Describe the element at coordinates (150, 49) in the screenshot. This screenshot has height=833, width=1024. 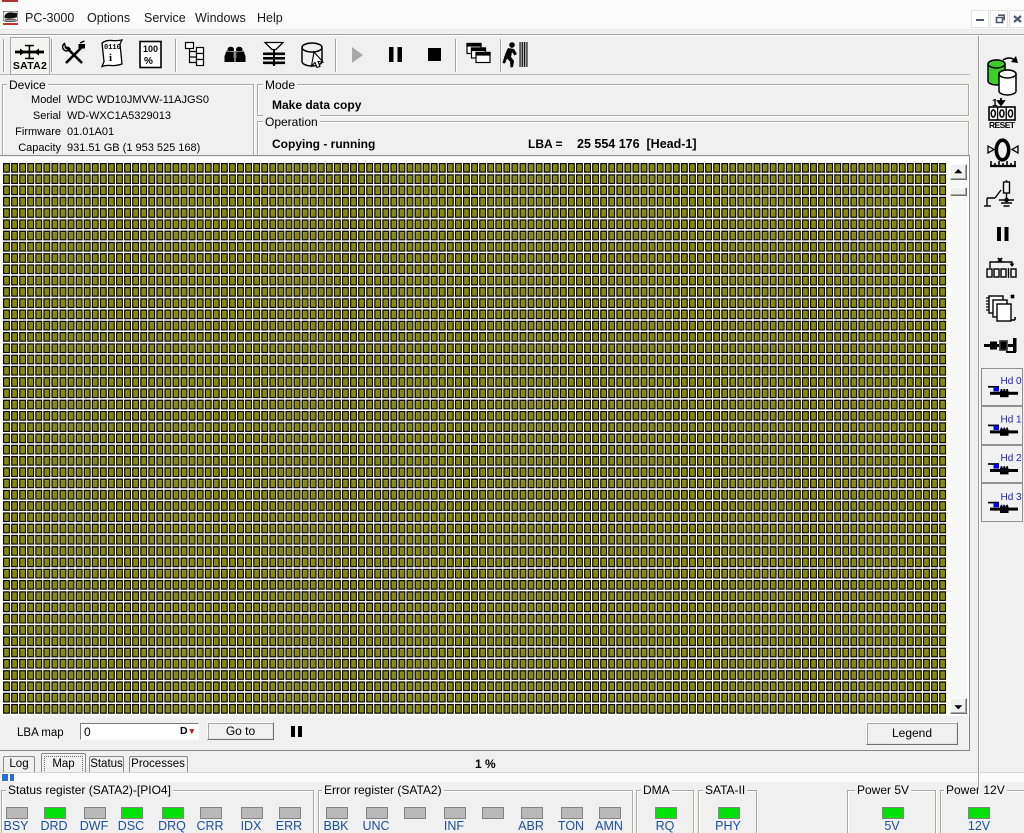
I see `svg-text: 100` at that location.